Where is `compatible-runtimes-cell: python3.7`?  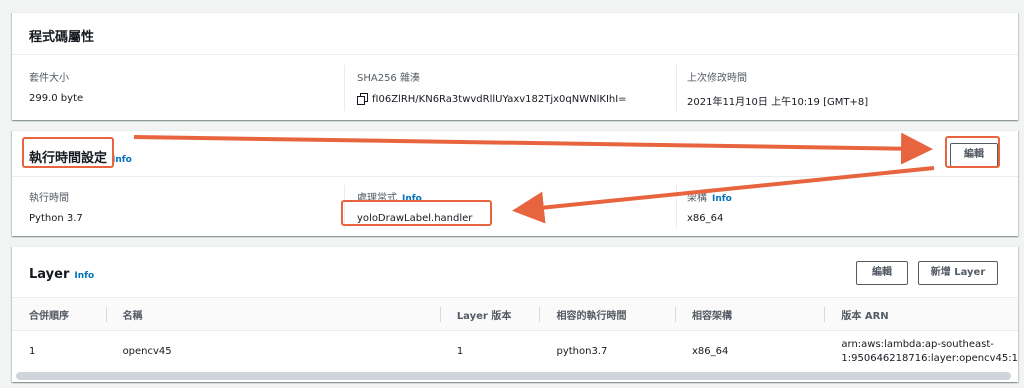 compatible-runtimes-cell: python3.7 is located at coordinates (582, 352).